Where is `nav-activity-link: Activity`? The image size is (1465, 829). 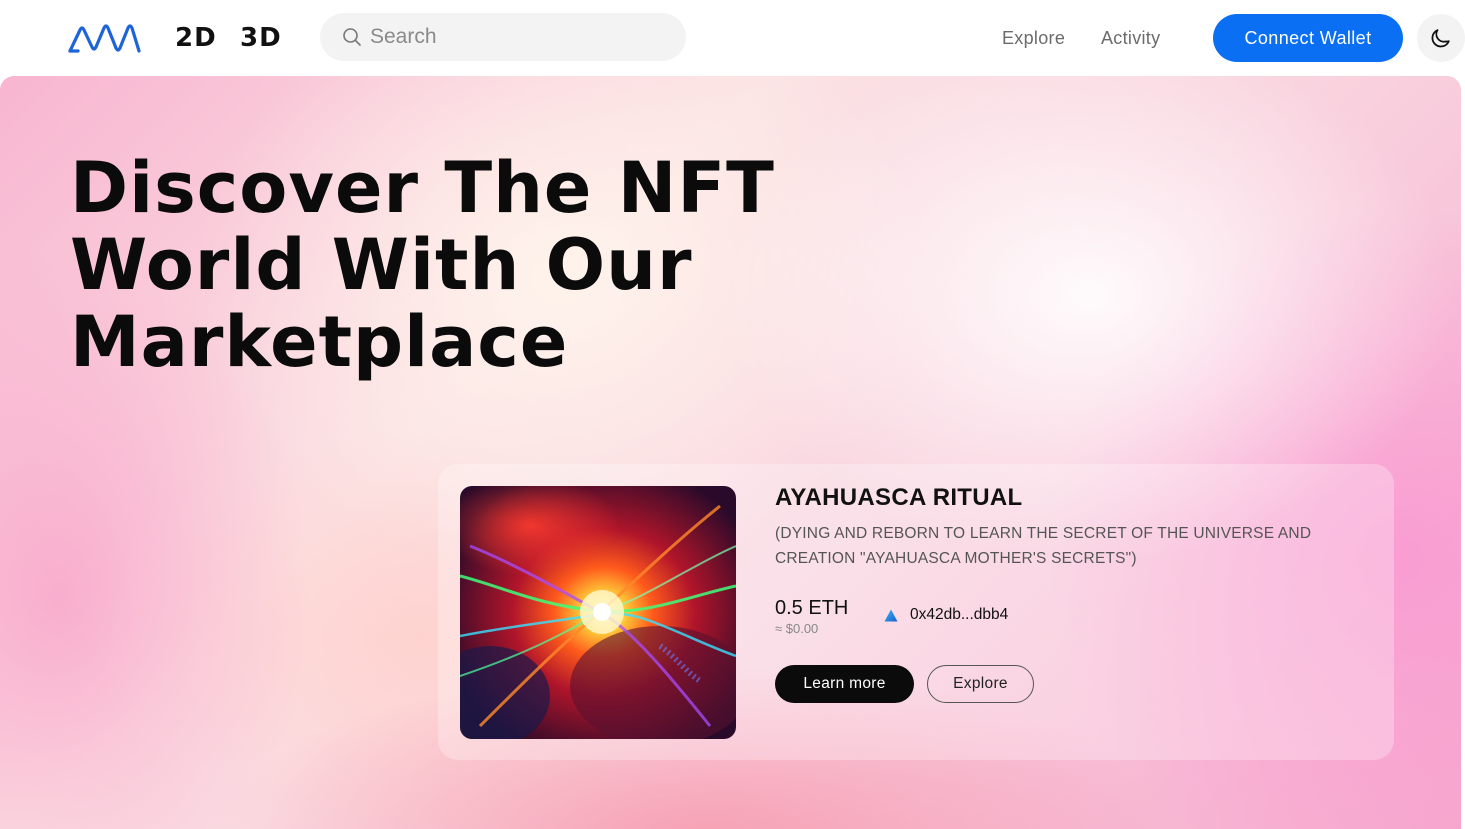
nav-activity-link: Activity is located at coordinates (1130, 38).